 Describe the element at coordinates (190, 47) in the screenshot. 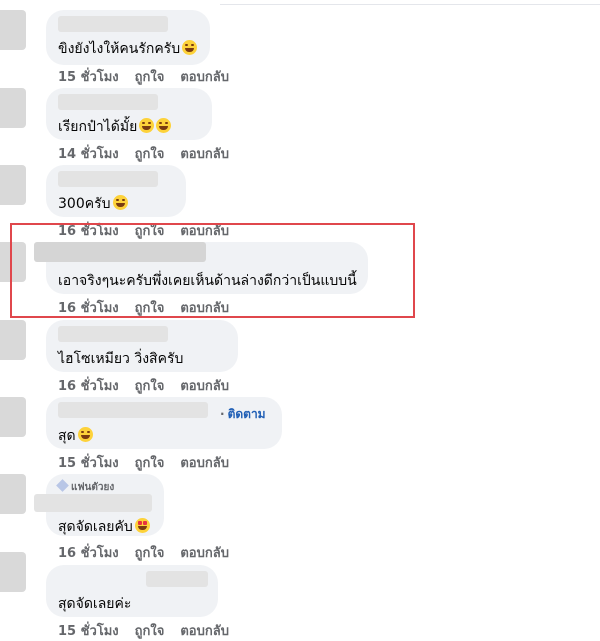

I see `laughing-squint-emoji-icon` at that location.